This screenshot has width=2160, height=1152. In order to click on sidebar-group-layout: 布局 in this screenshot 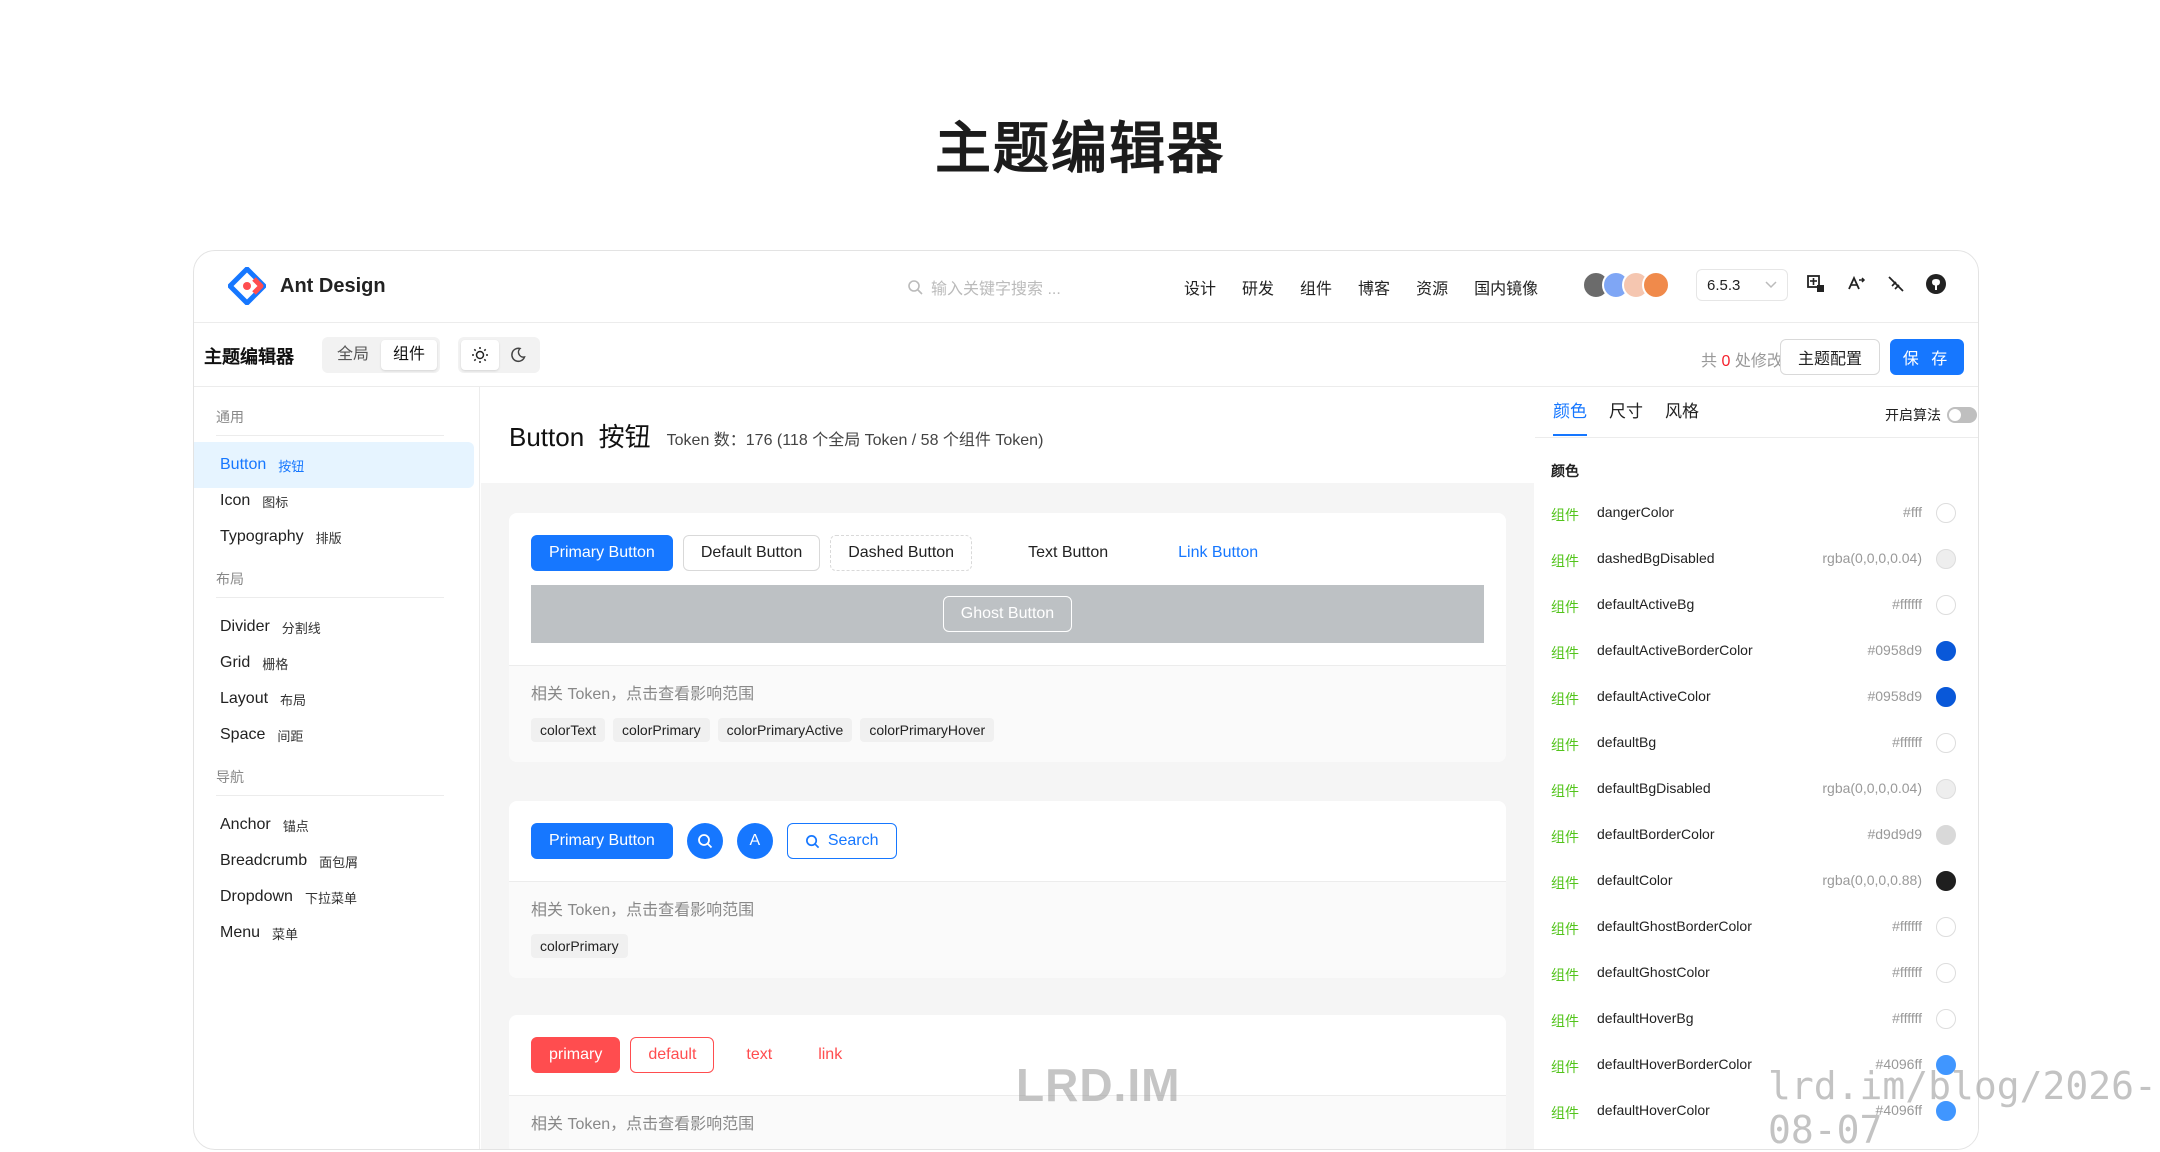, I will do `click(230, 579)`.